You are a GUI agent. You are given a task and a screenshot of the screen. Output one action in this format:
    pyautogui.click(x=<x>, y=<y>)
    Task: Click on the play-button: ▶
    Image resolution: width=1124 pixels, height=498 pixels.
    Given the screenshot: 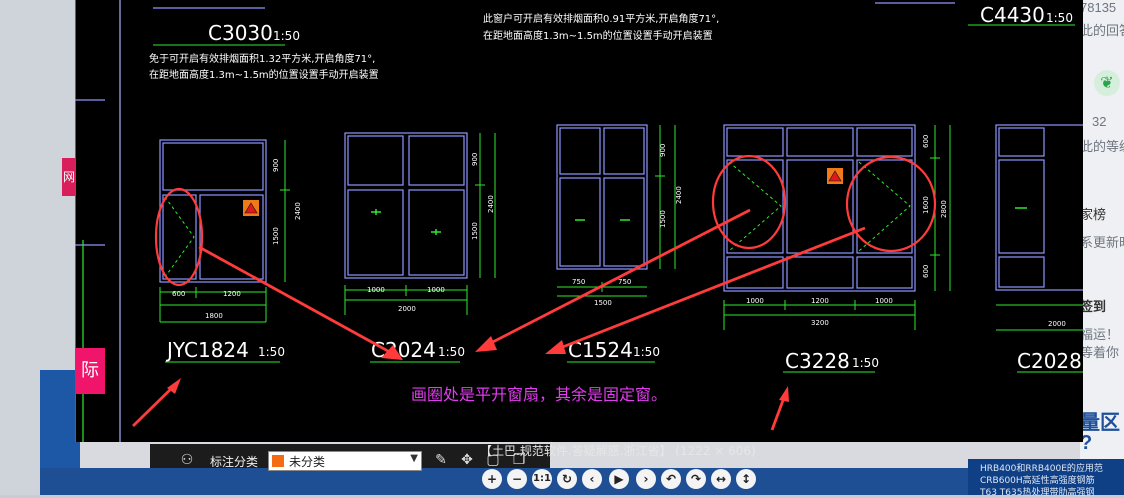 What is the action you would take?
    pyautogui.click(x=619, y=479)
    